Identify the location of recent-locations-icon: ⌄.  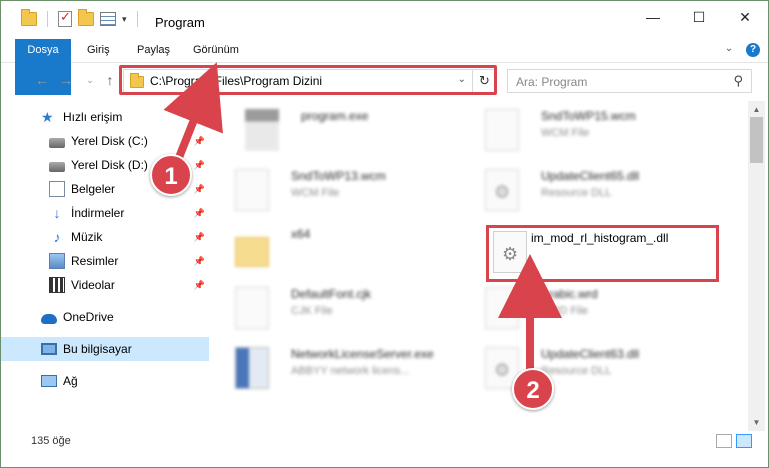
(90, 80).